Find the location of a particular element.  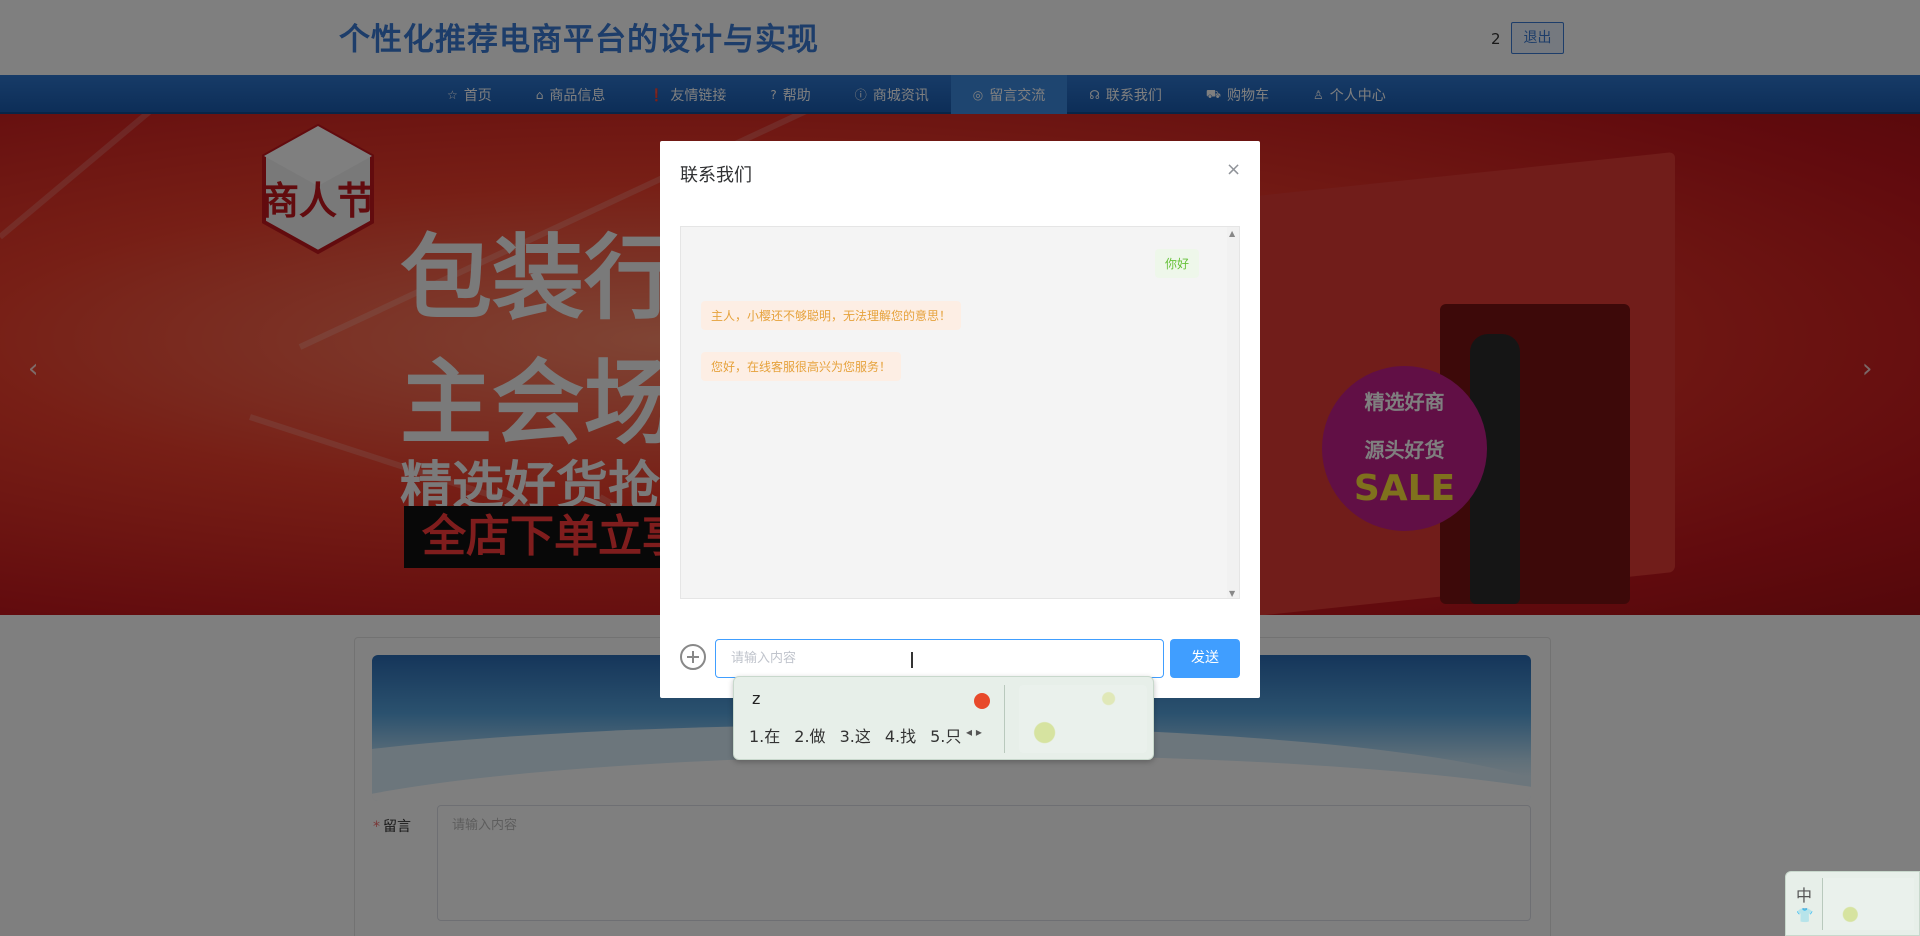

ime-candidate-window: z 1.在 2.做 3.这 4.找 5.只 ◂ ▸ is located at coordinates (943, 718).